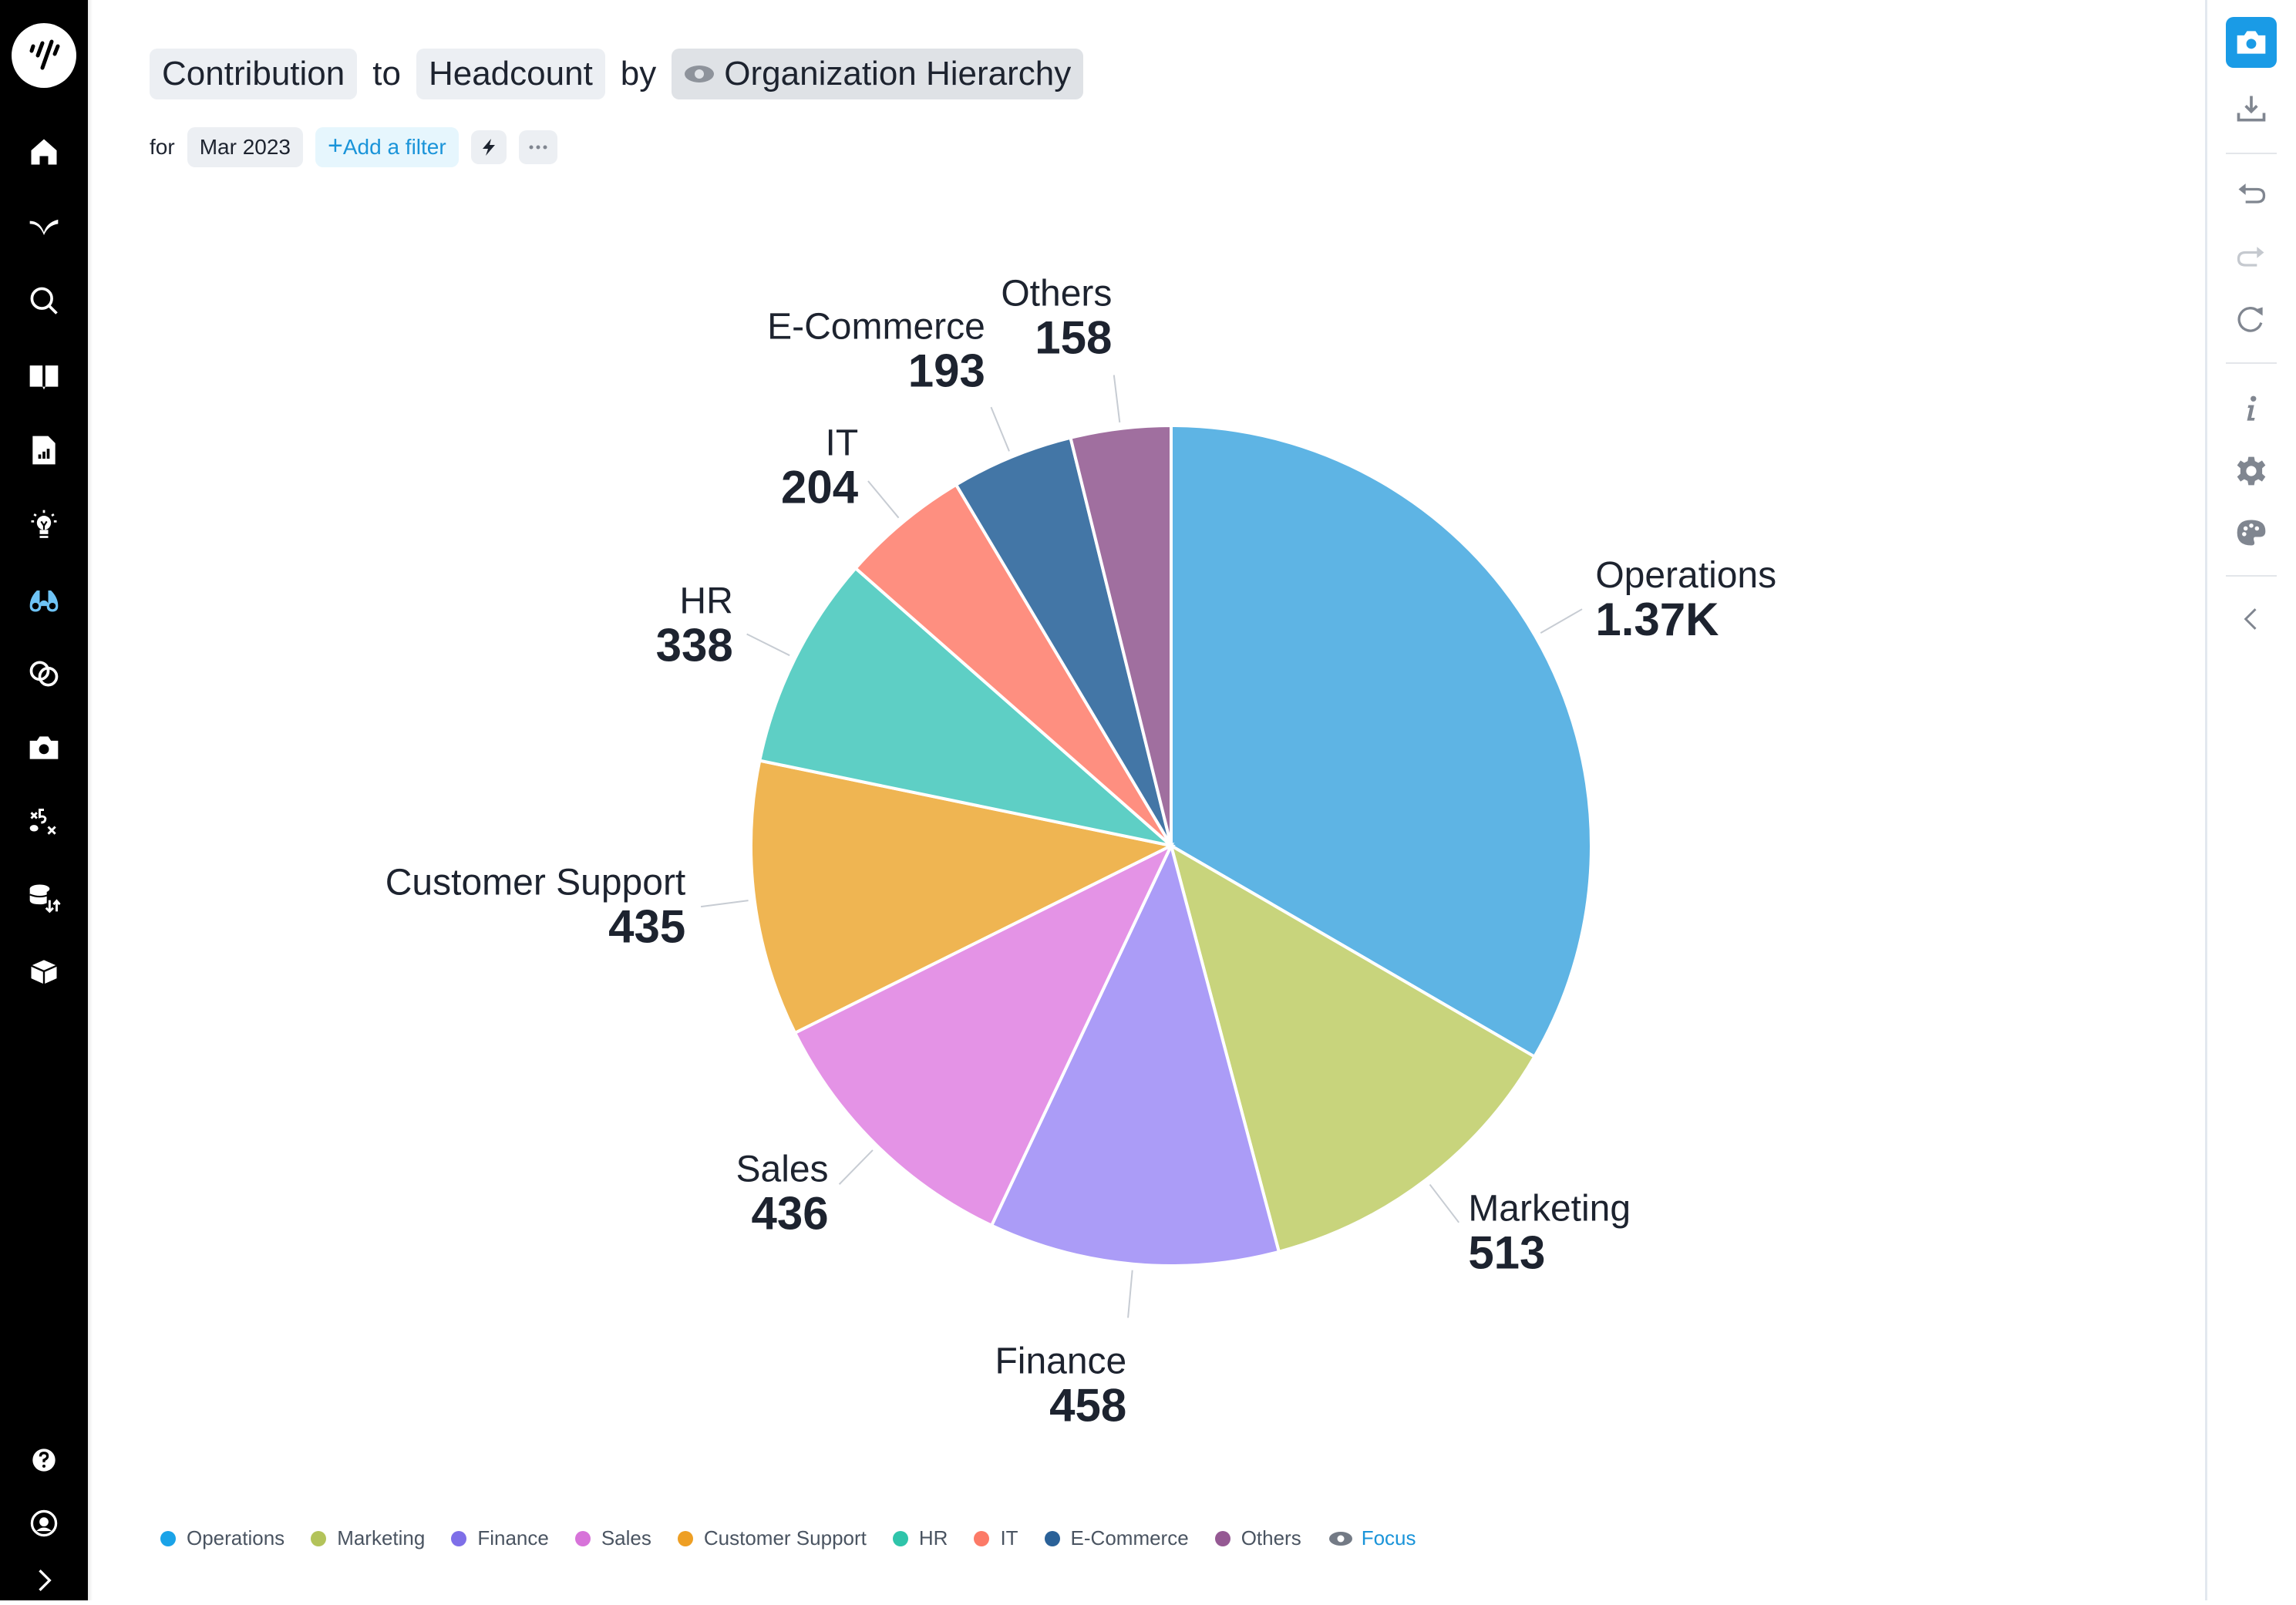  What do you see at coordinates (820, 487) in the screenshot?
I see `slice-label-value: 204` at bounding box center [820, 487].